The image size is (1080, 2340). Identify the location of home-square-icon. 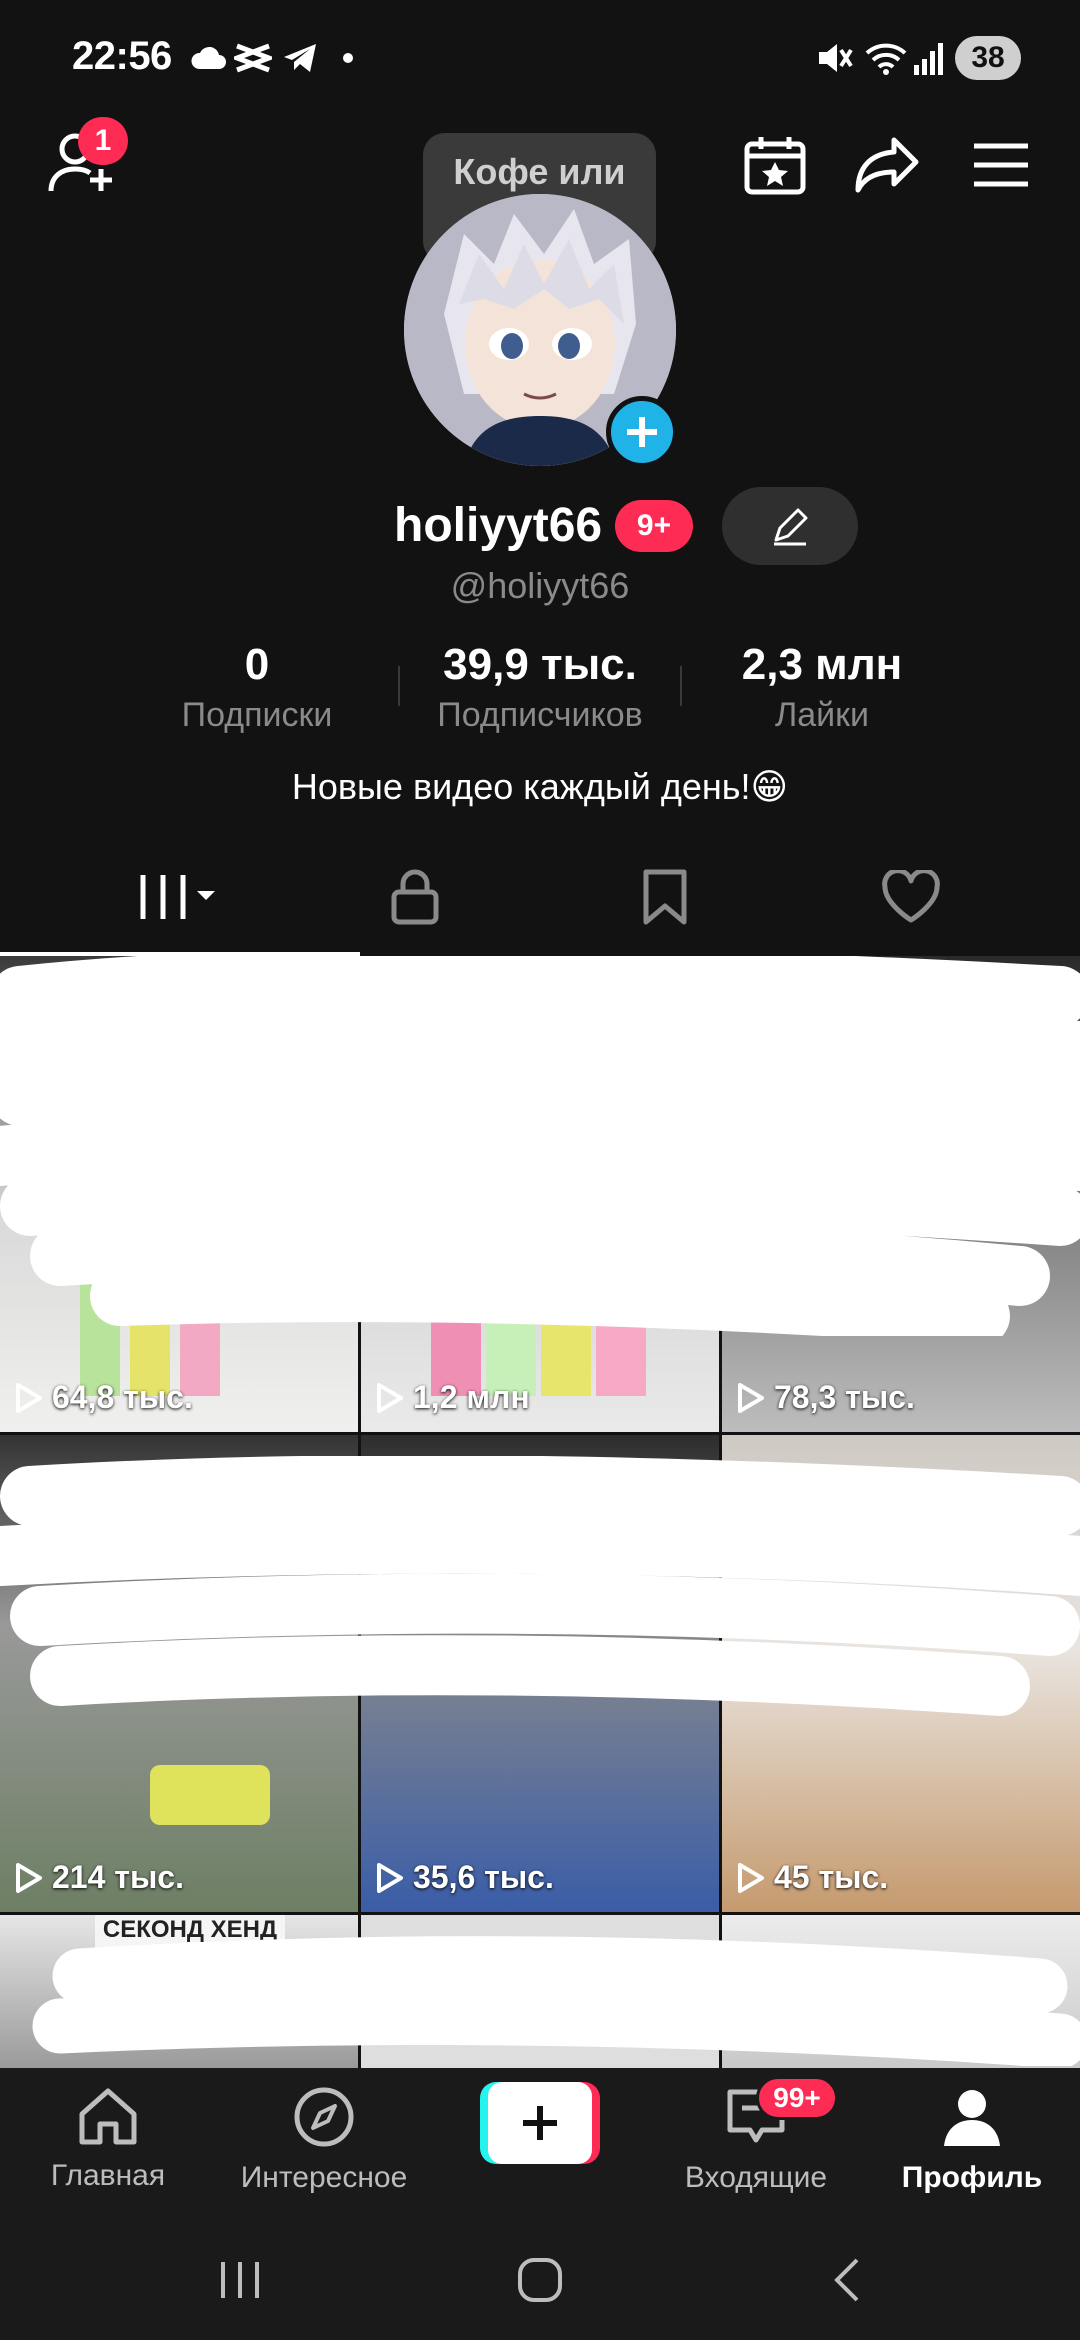
(540, 2280).